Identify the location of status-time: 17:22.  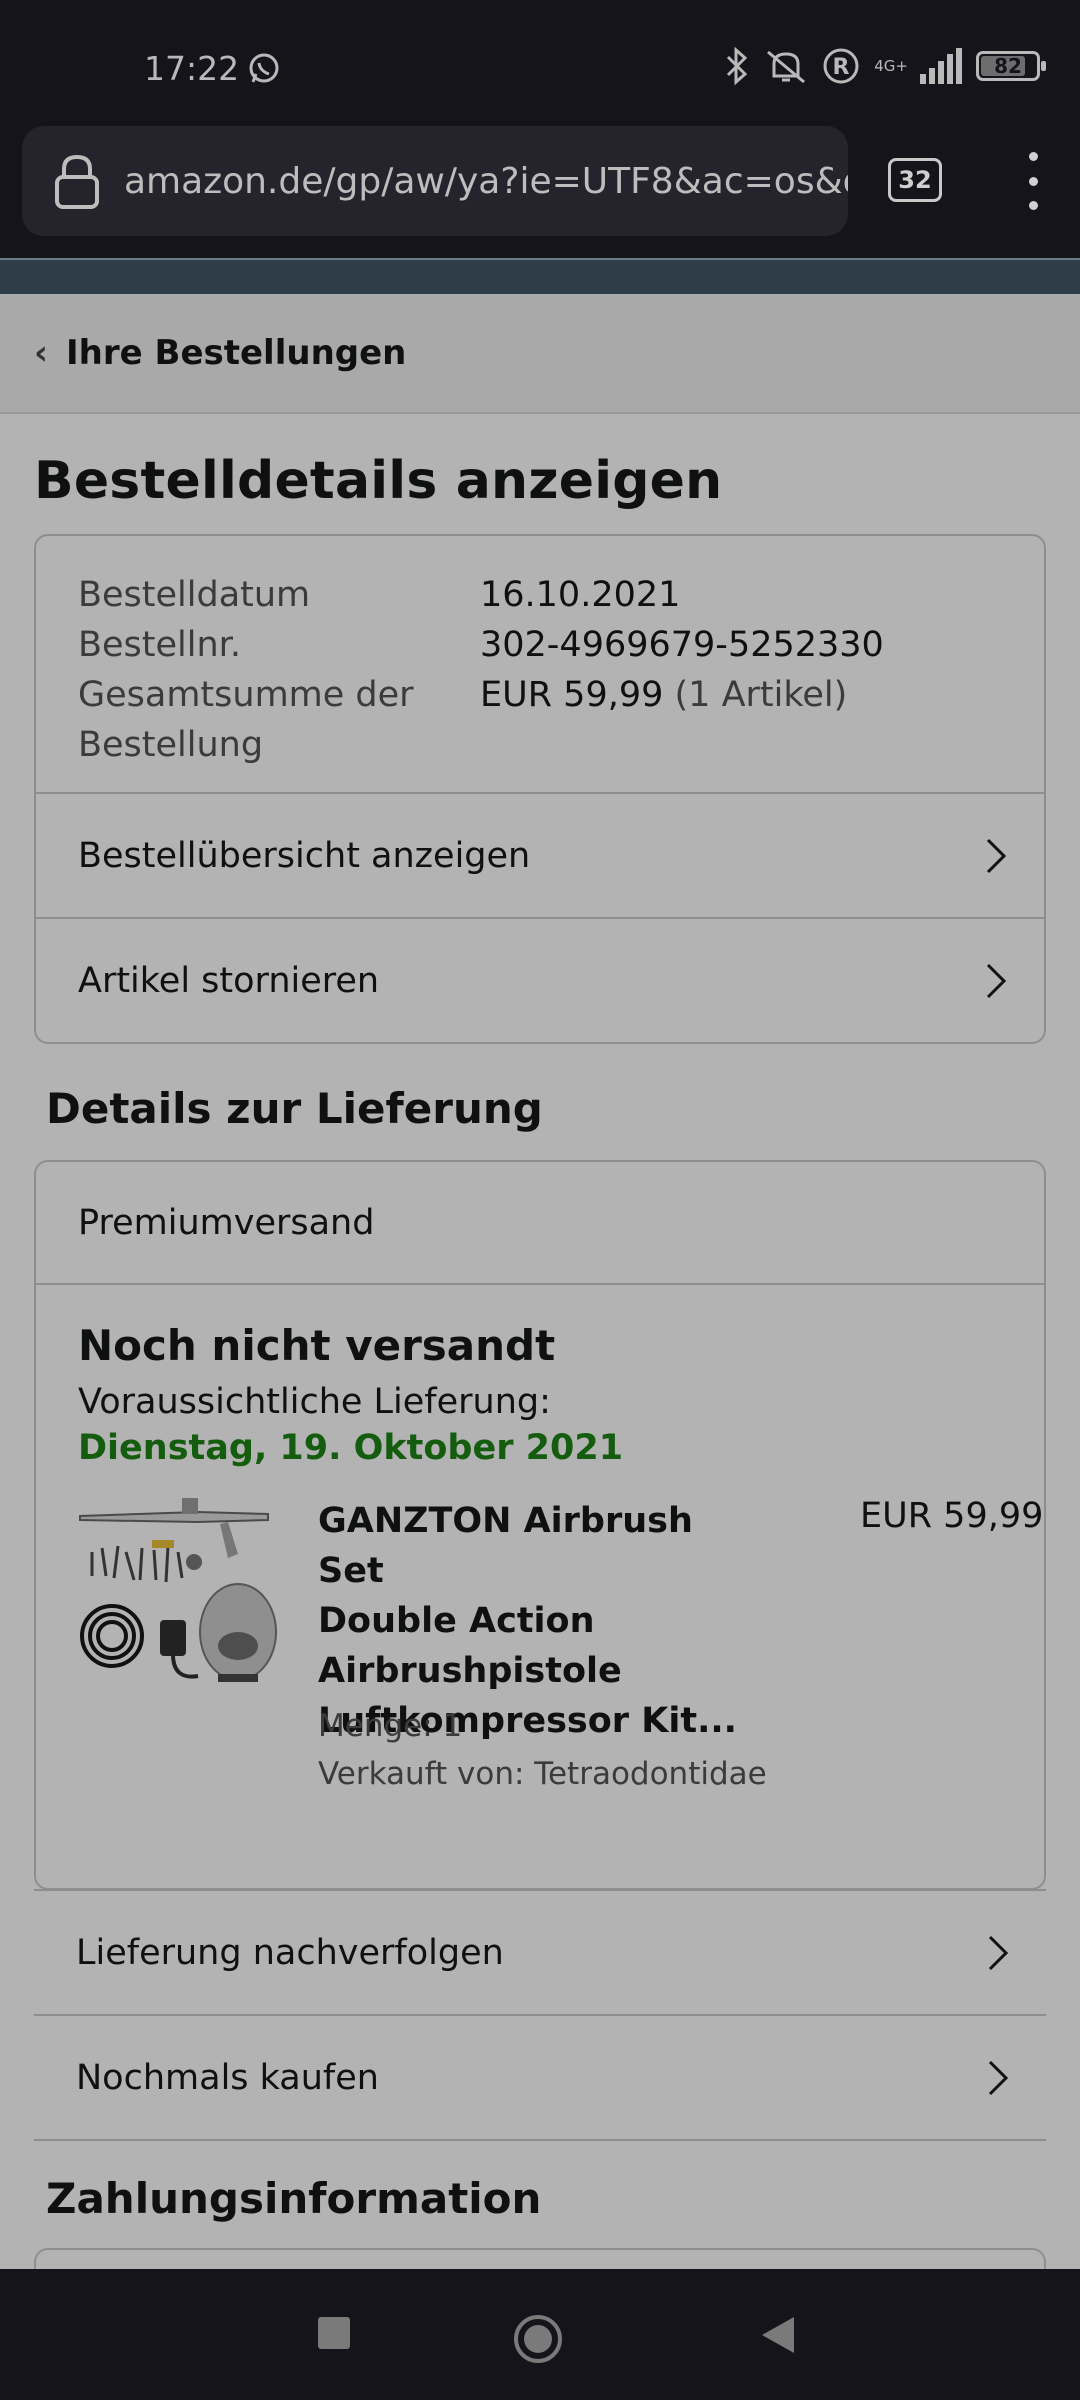
(212, 69).